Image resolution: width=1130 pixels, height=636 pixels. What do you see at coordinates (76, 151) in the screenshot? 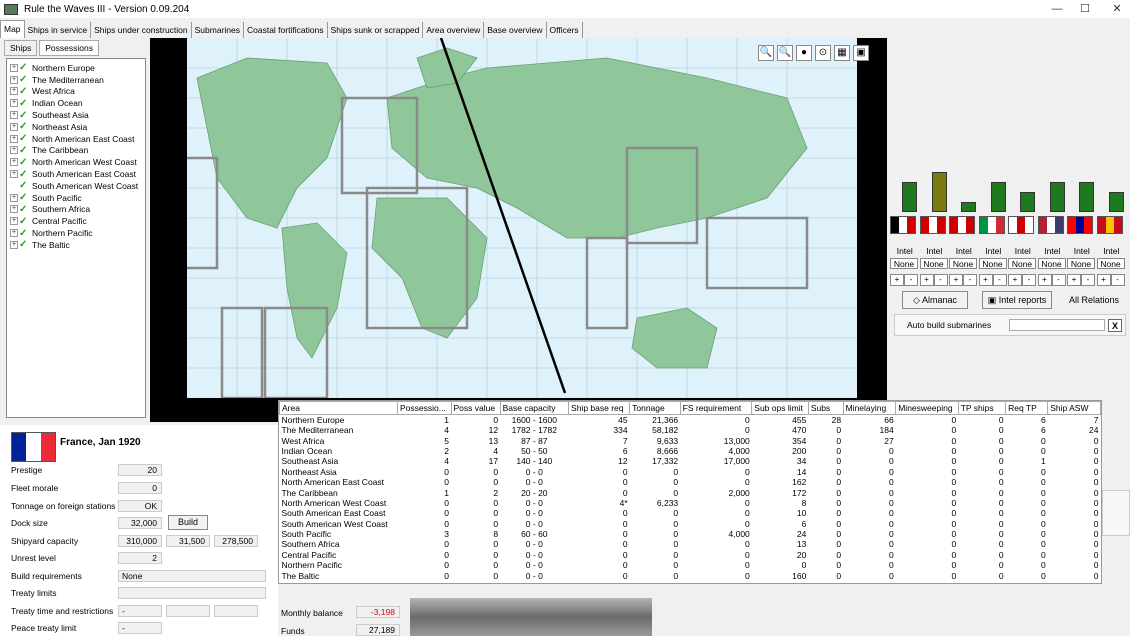
I see `tree-item: + ✓ The Caribbean` at bounding box center [76, 151].